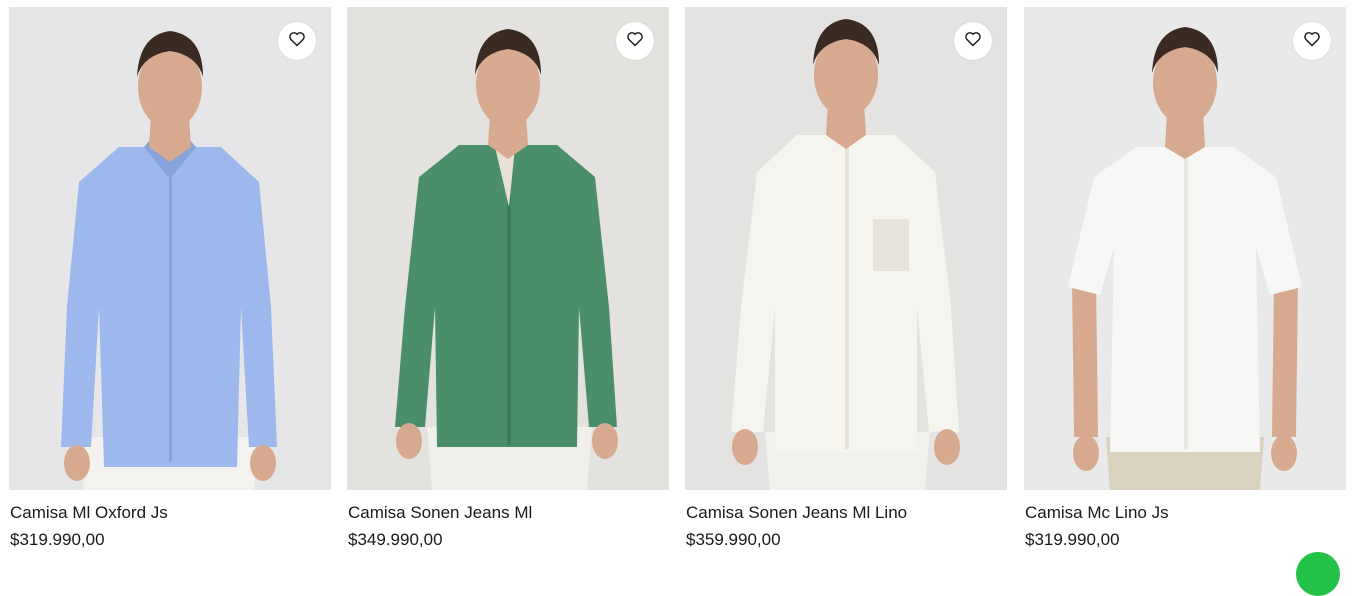  I want to click on product-name: Camisa Mc Lino Js, so click(1097, 513).